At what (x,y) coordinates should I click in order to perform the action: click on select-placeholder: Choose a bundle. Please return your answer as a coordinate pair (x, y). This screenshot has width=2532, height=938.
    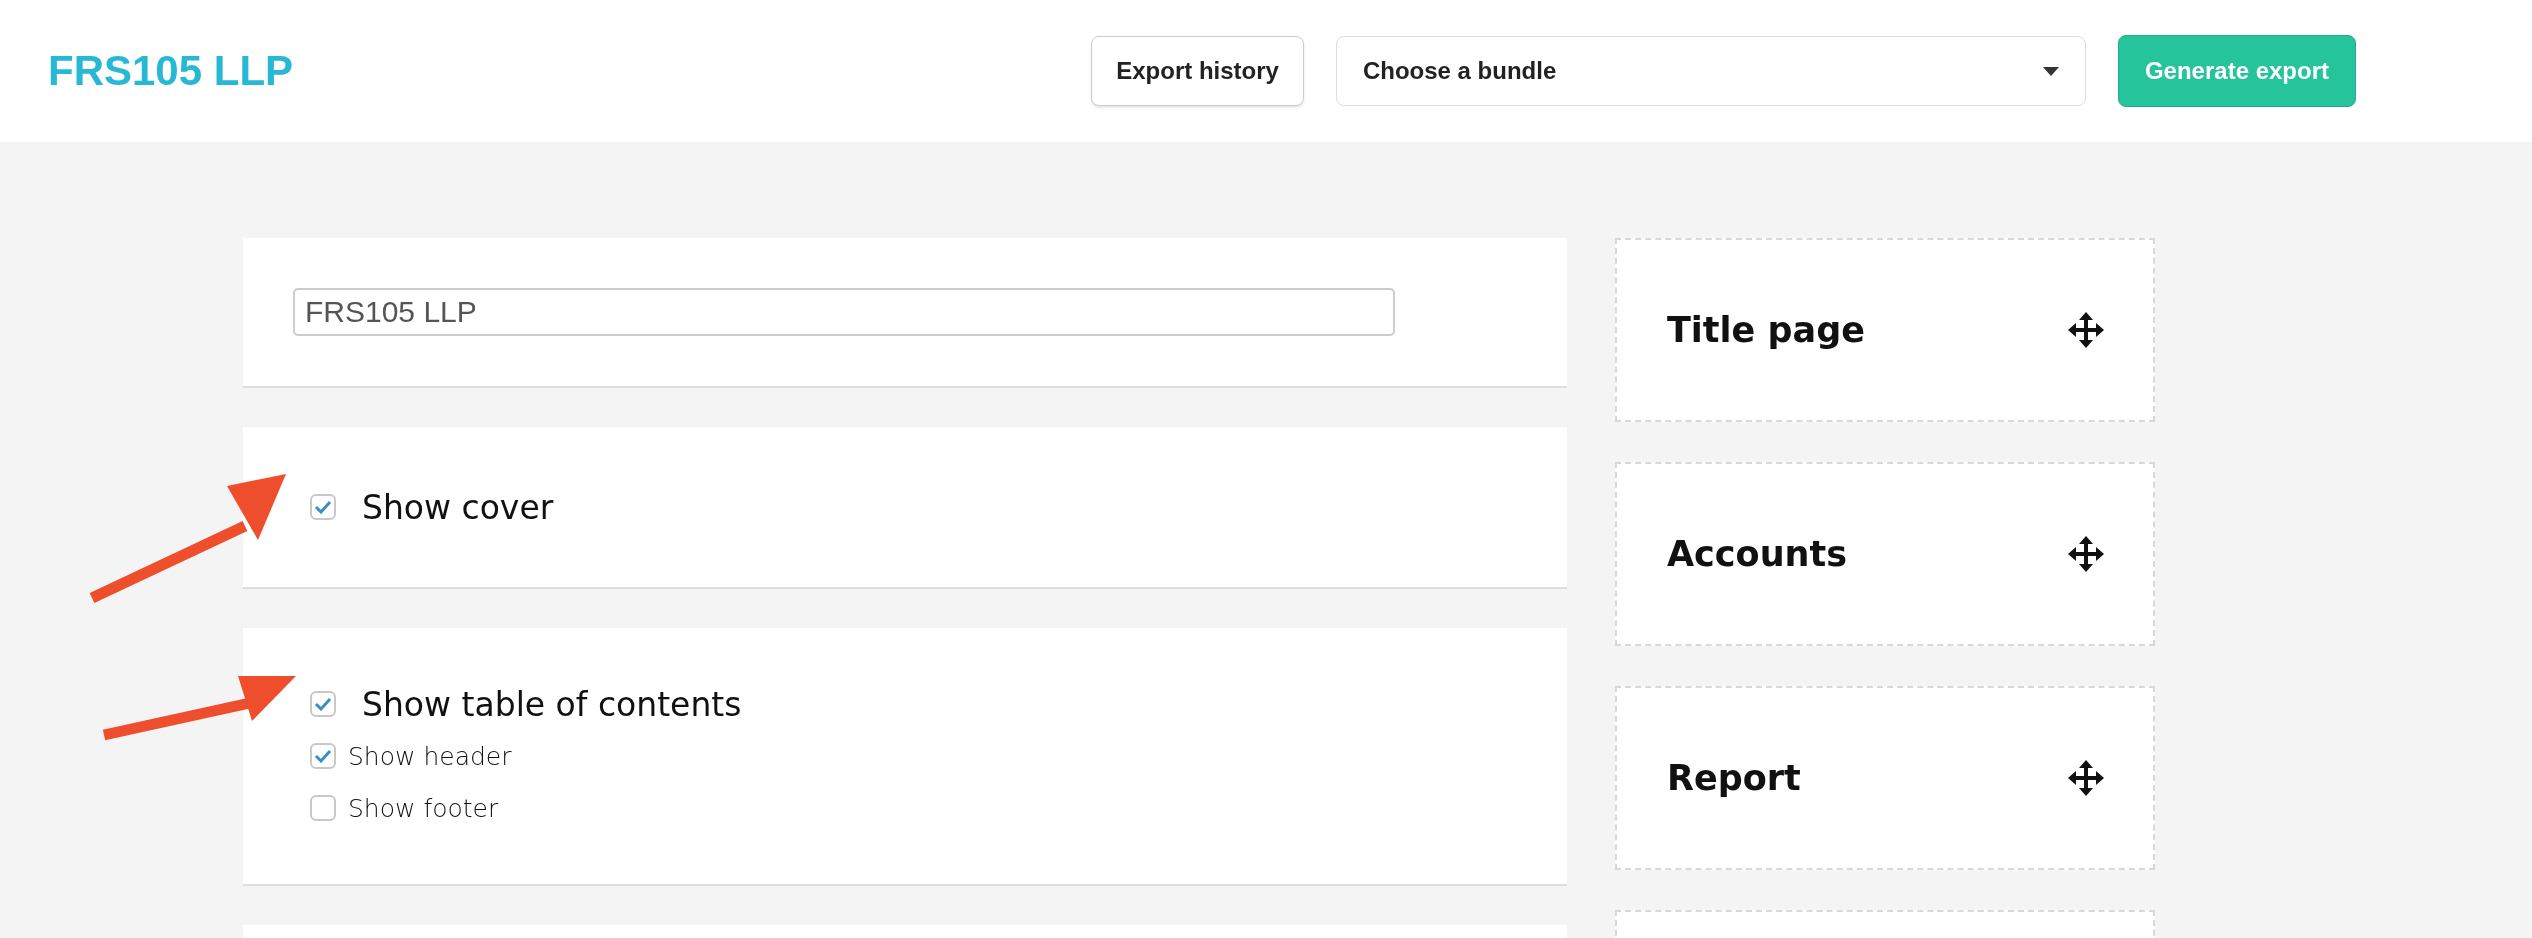
    Looking at the image, I should click on (1459, 71).